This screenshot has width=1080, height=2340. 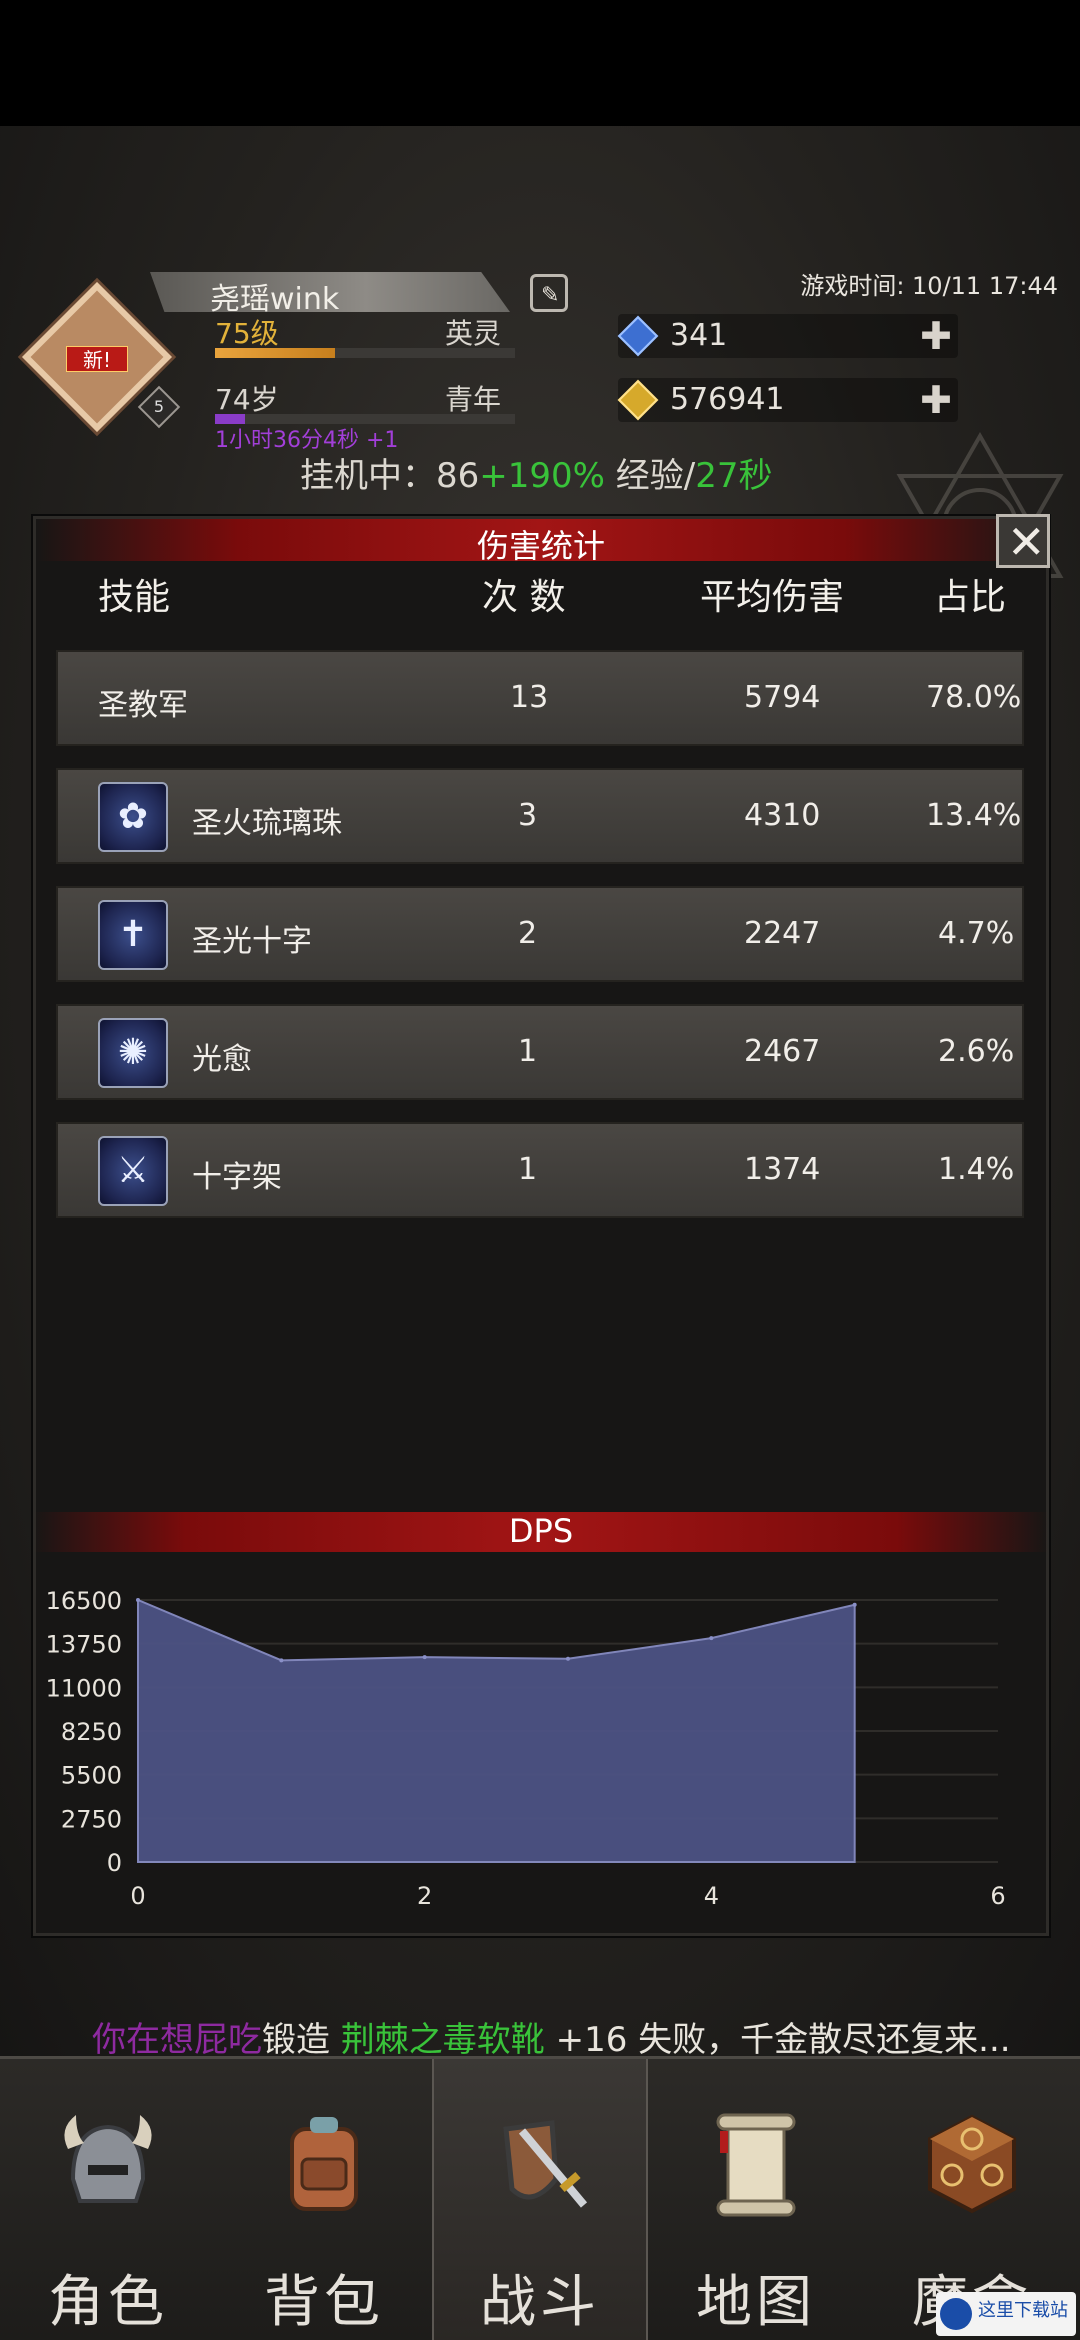 I want to click on edit-icon: ✎, so click(x=550, y=295).